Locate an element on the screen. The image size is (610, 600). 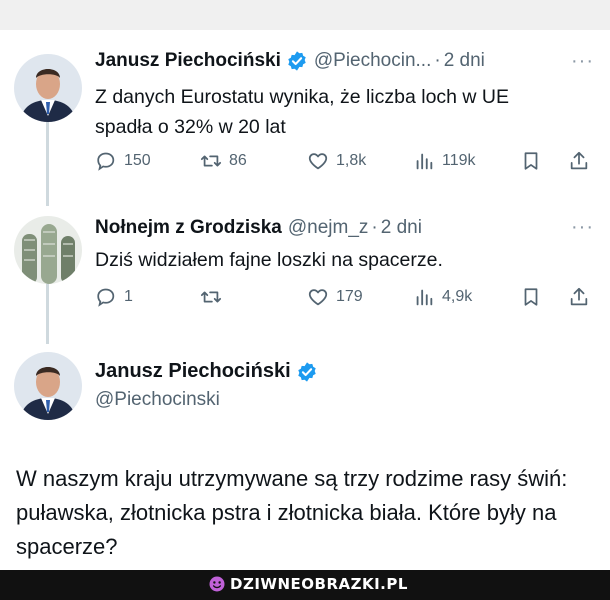
like-count: 179 is located at coordinates (349, 296).